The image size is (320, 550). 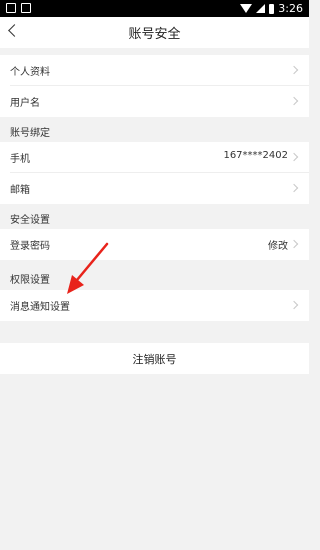 I want to click on cancel-account-label: 注销账号, so click(x=154, y=359).